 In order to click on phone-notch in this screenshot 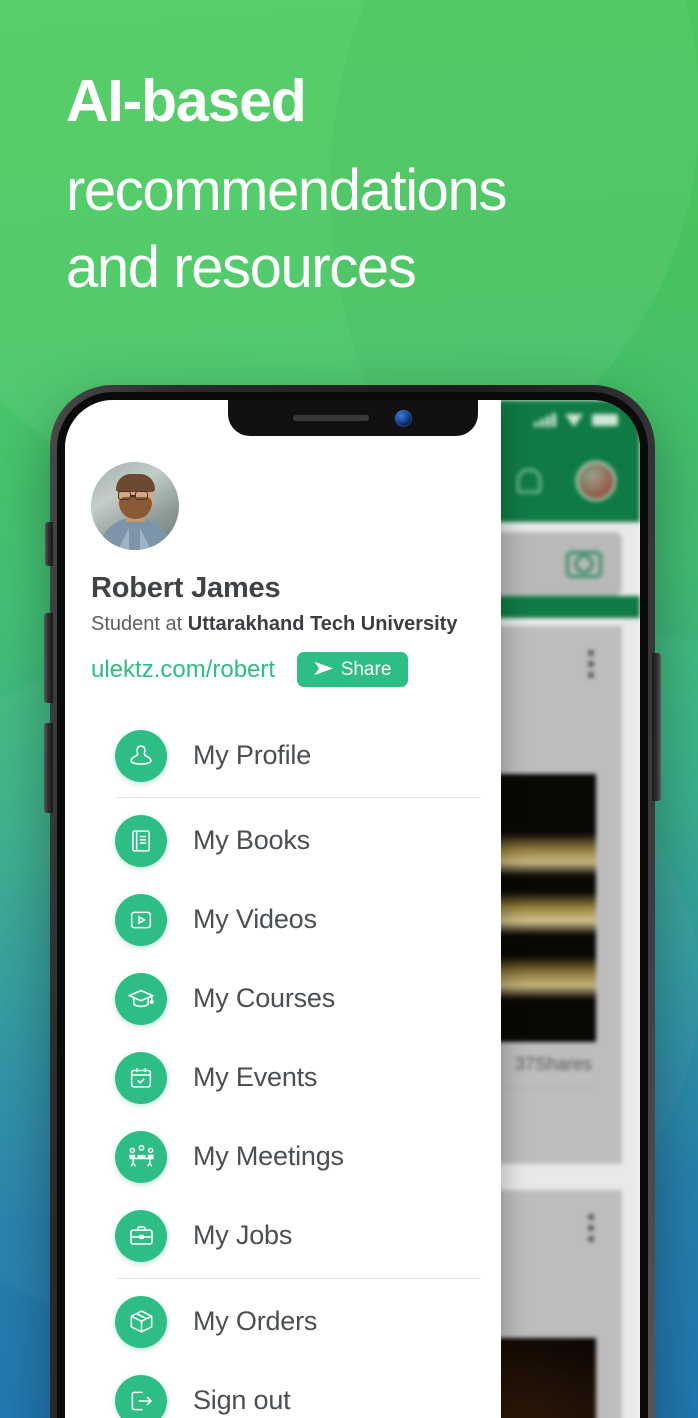, I will do `click(352, 418)`.